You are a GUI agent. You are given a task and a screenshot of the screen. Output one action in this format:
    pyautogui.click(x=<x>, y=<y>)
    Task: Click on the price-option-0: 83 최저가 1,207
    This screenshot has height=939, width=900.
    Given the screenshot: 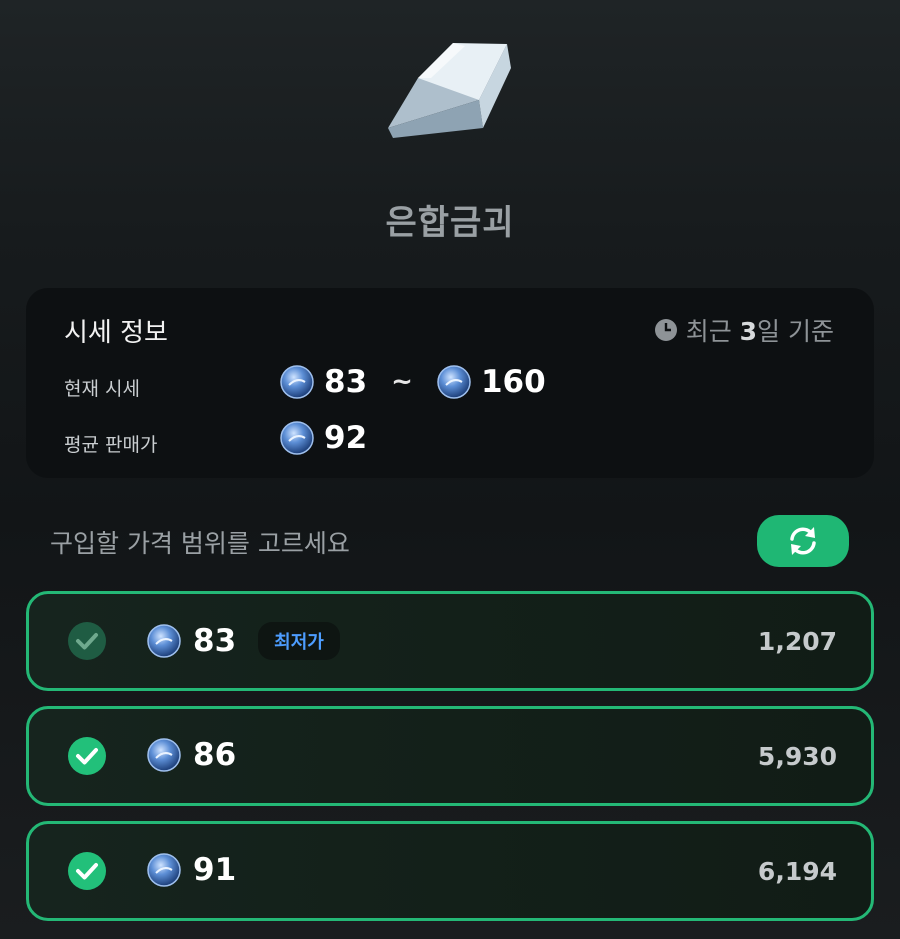 What is the action you would take?
    pyautogui.click(x=450, y=641)
    